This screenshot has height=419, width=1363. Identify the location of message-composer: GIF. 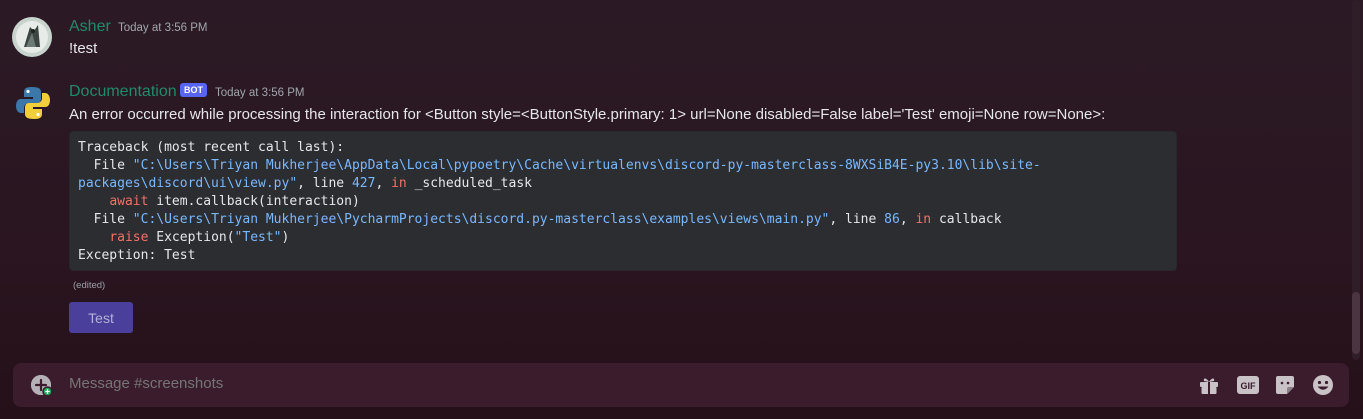
(681, 385).